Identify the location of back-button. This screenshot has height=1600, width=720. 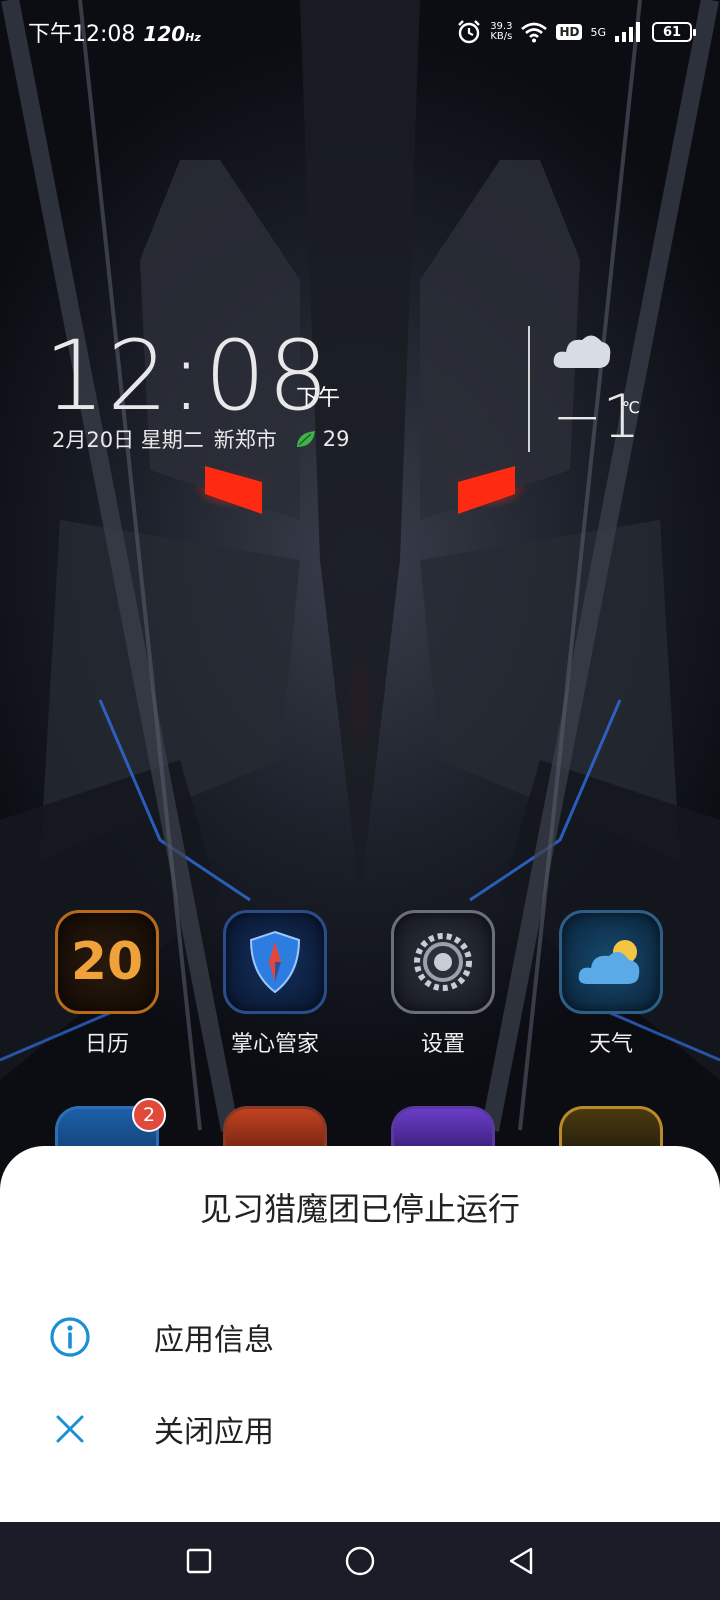
(521, 1561).